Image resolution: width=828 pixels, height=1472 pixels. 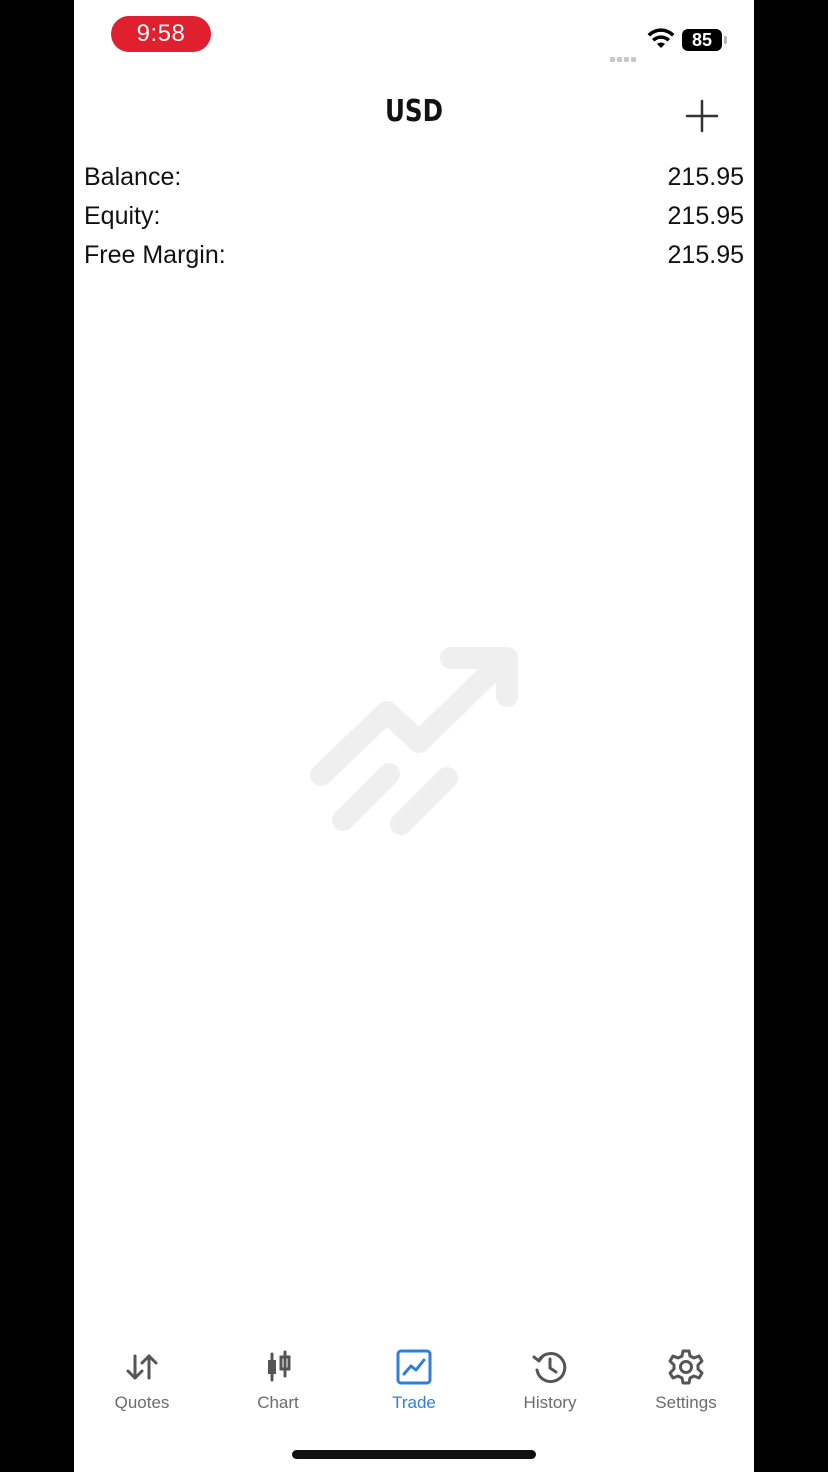 I want to click on home-indicator, so click(x=414, y=1454).